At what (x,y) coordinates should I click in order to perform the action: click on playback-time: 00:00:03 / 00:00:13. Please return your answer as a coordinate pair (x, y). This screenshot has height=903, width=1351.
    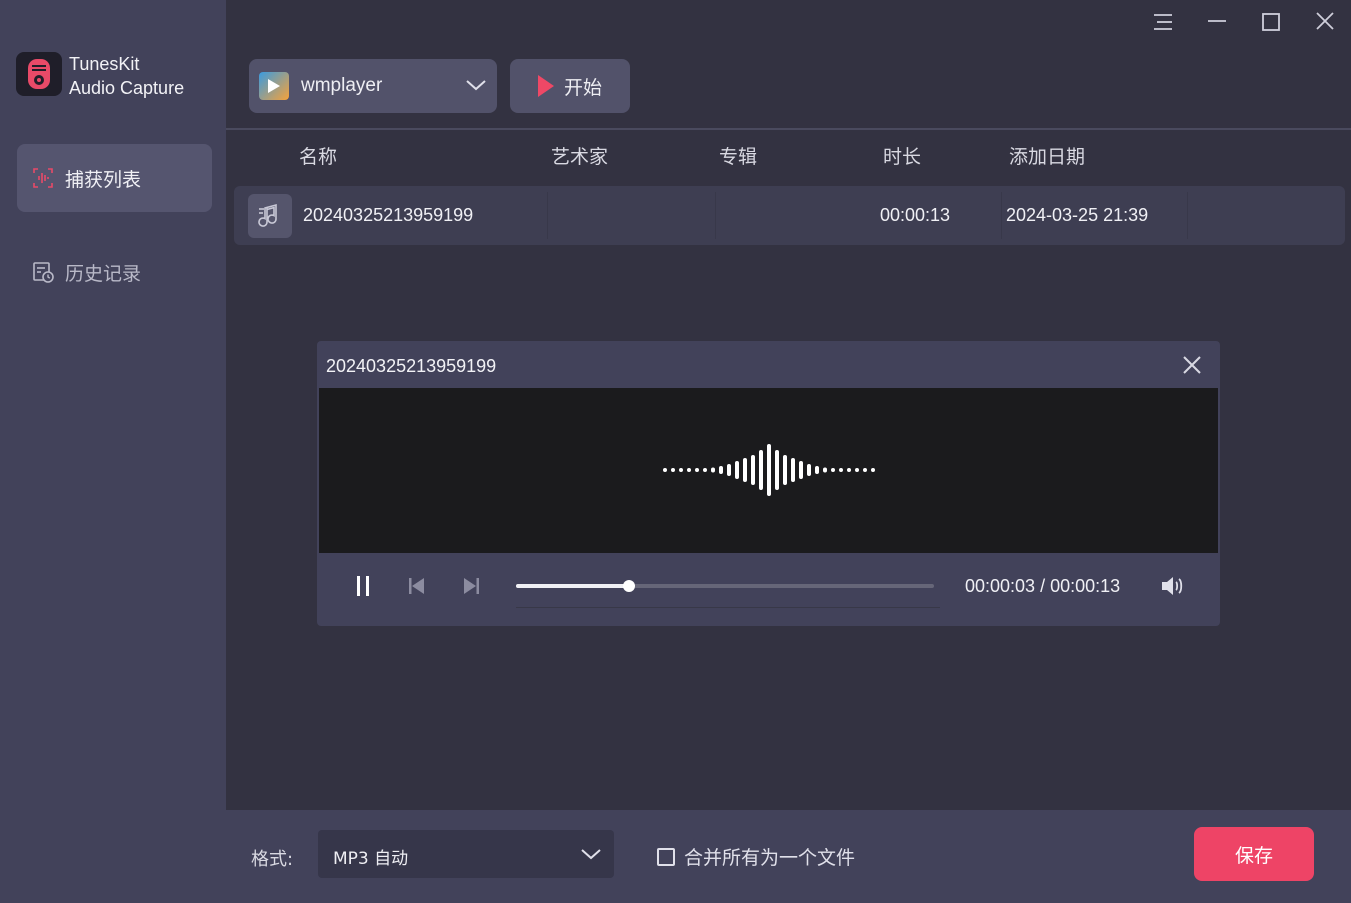
    Looking at the image, I should click on (1043, 586).